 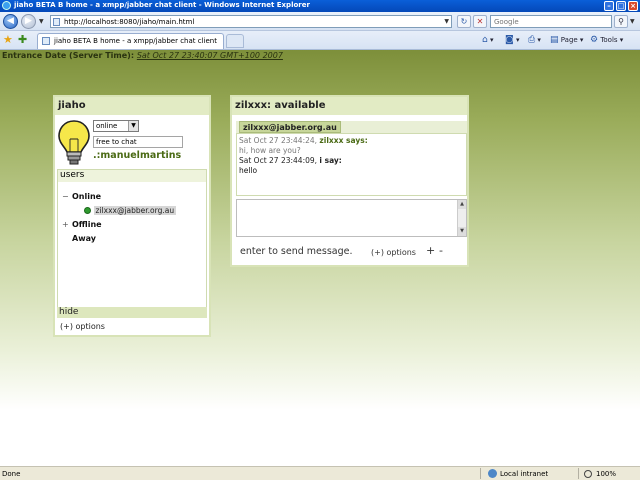 What do you see at coordinates (487, 40) in the screenshot?
I see `home-icon: ⌂ ▾` at bounding box center [487, 40].